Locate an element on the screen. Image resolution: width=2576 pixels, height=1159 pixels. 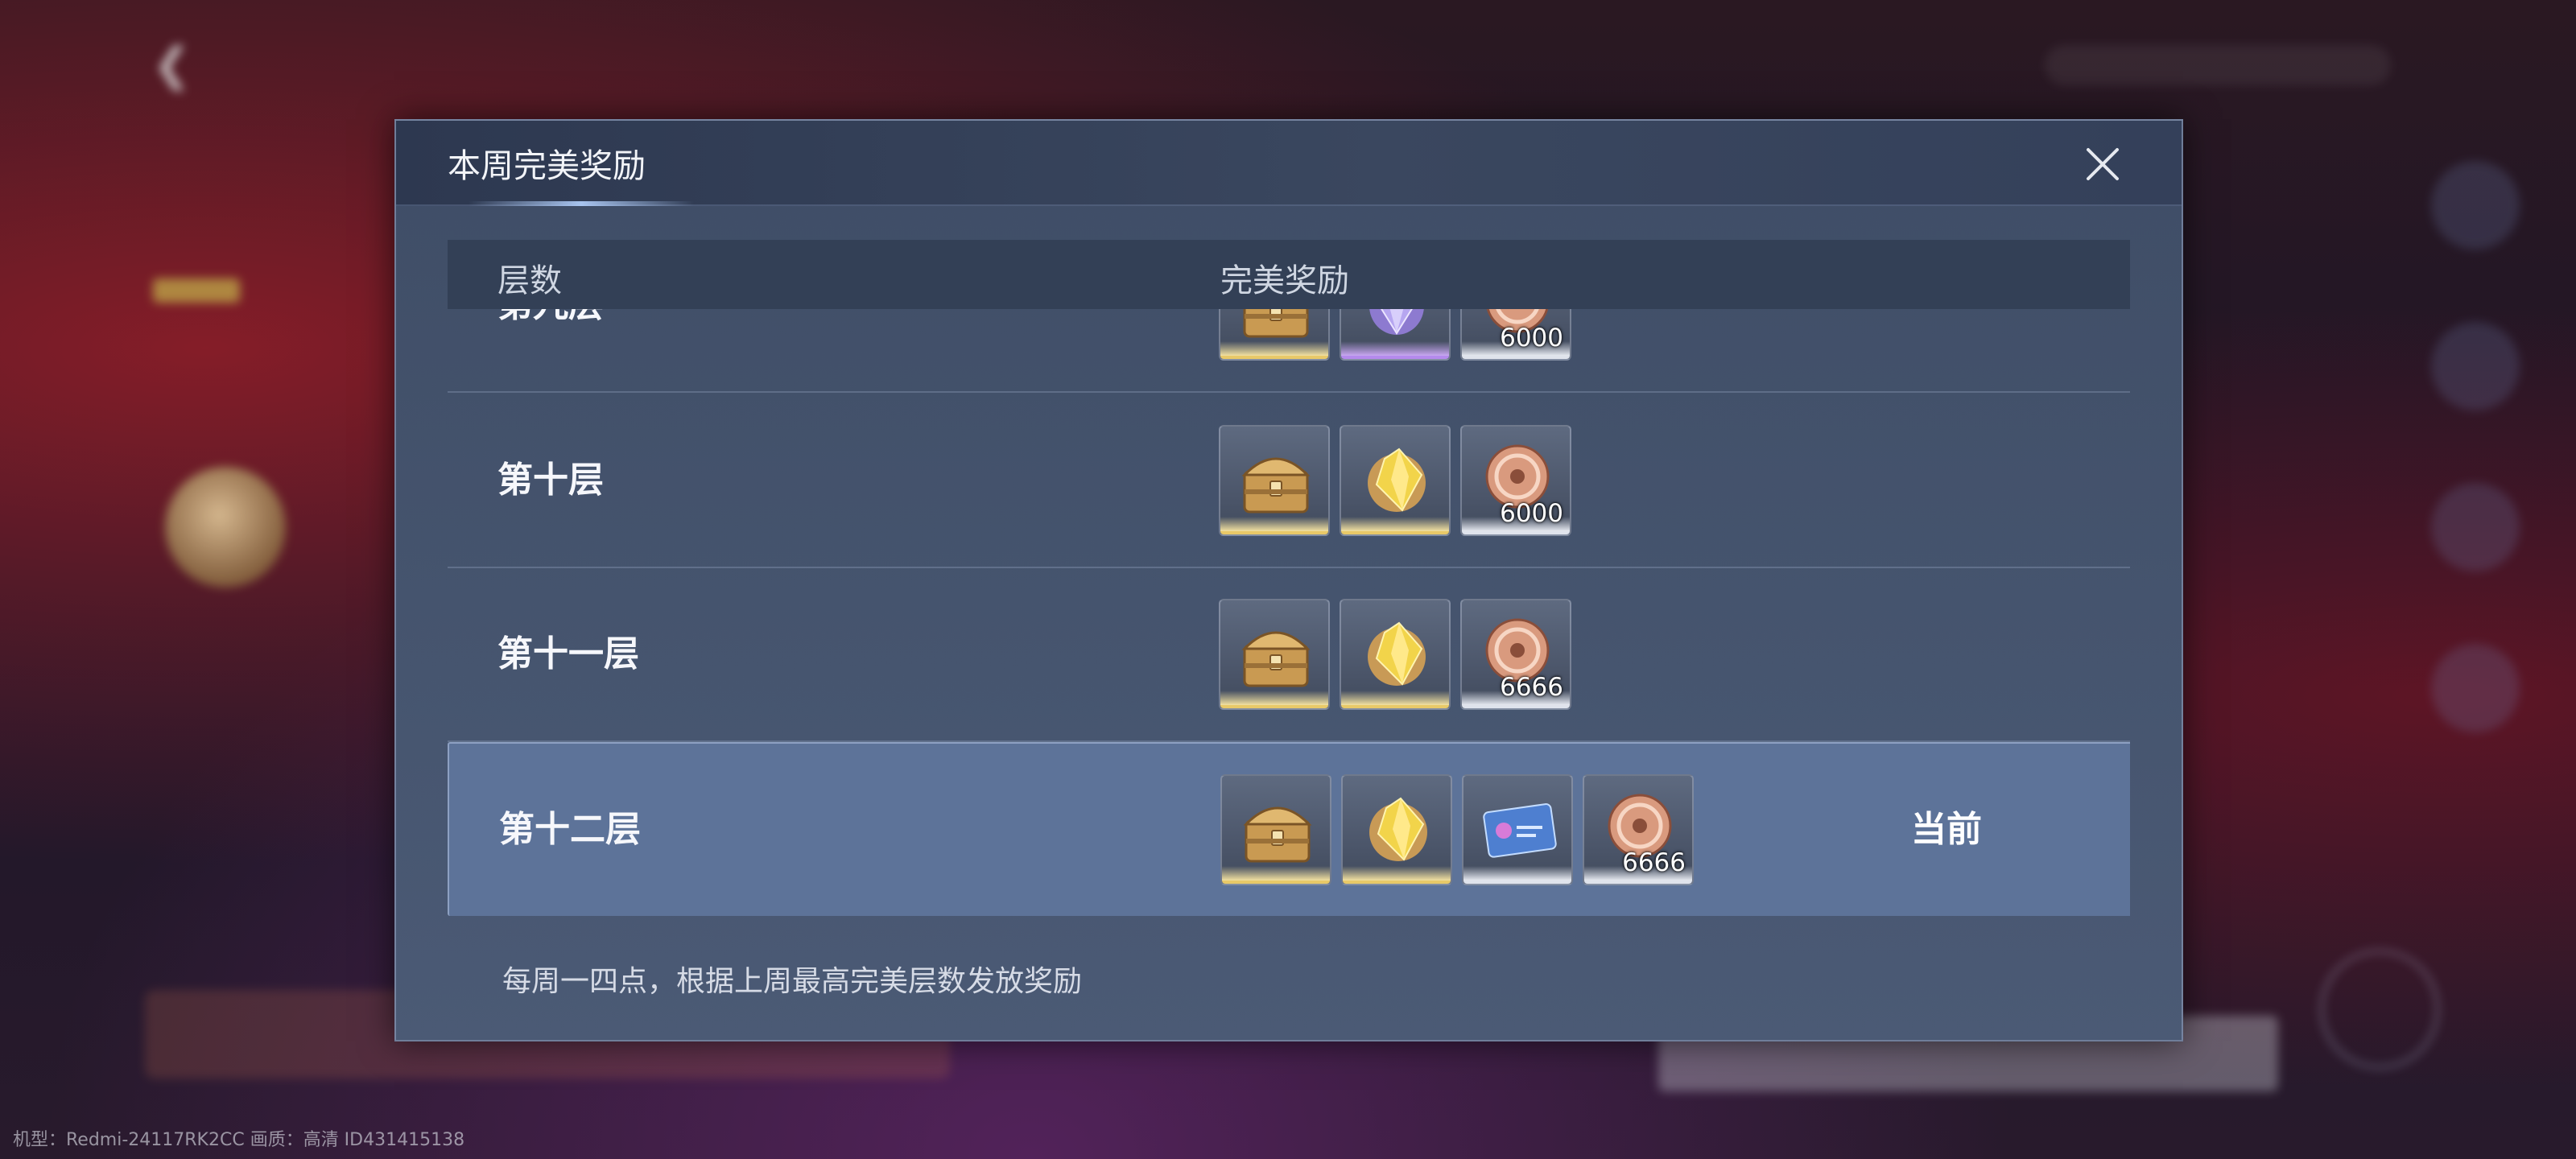
back-arrow-icon: ❮ is located at coordinates (172, 65).